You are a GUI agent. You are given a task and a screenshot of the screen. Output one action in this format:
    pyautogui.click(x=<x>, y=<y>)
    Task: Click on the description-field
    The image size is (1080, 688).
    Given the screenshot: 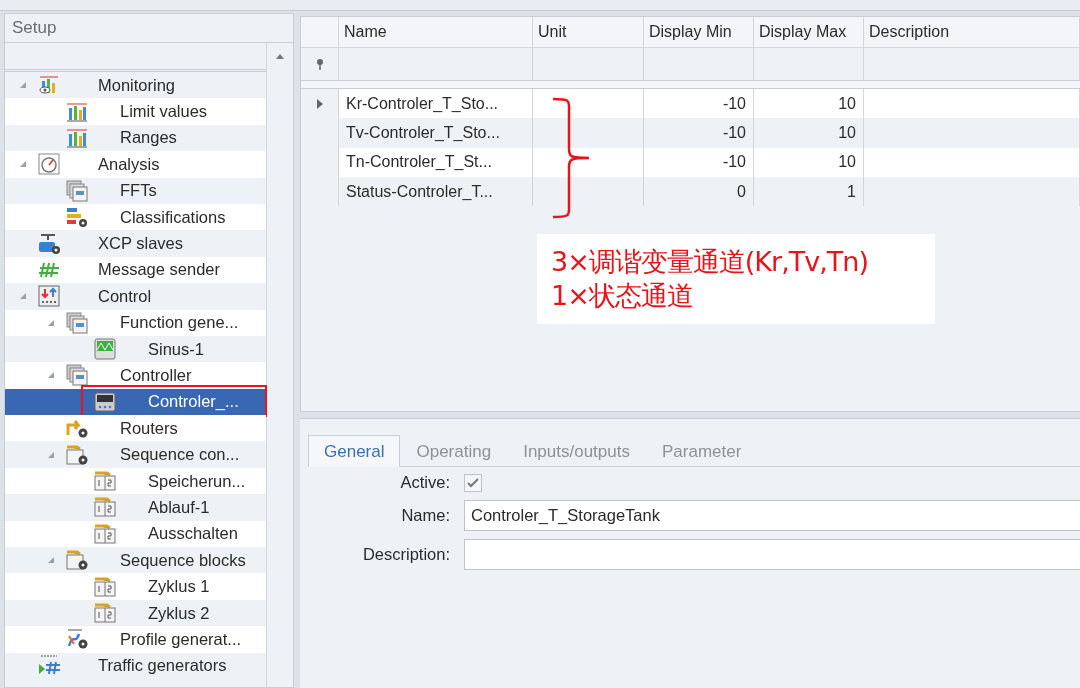 What is the action you would take?
    pyautogui.click(x=772, y=554)
    